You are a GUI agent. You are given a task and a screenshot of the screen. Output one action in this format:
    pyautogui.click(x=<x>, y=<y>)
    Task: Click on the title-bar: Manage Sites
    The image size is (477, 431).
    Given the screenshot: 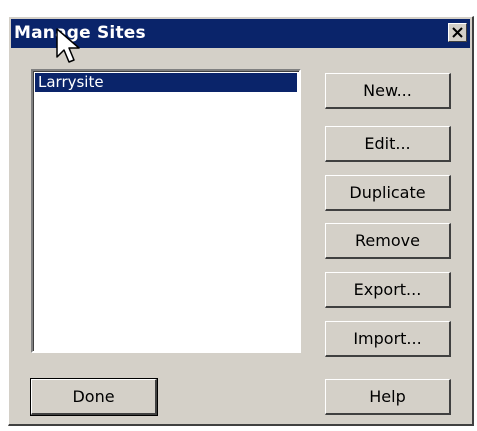 What is the action you would take?
    pyautogui.click(x=240, y=33)
    